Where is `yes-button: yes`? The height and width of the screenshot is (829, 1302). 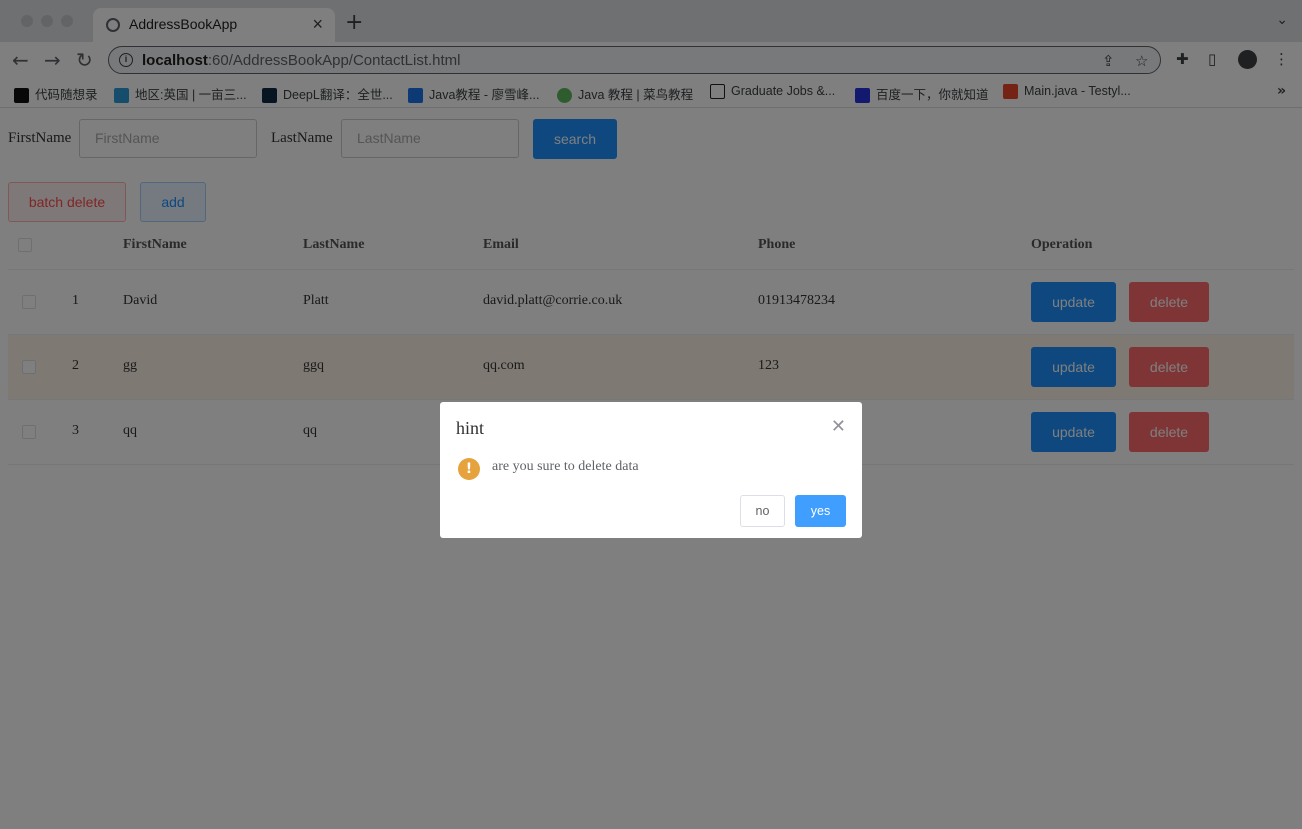
yes-button: yes is located at coordinates (820, 511).